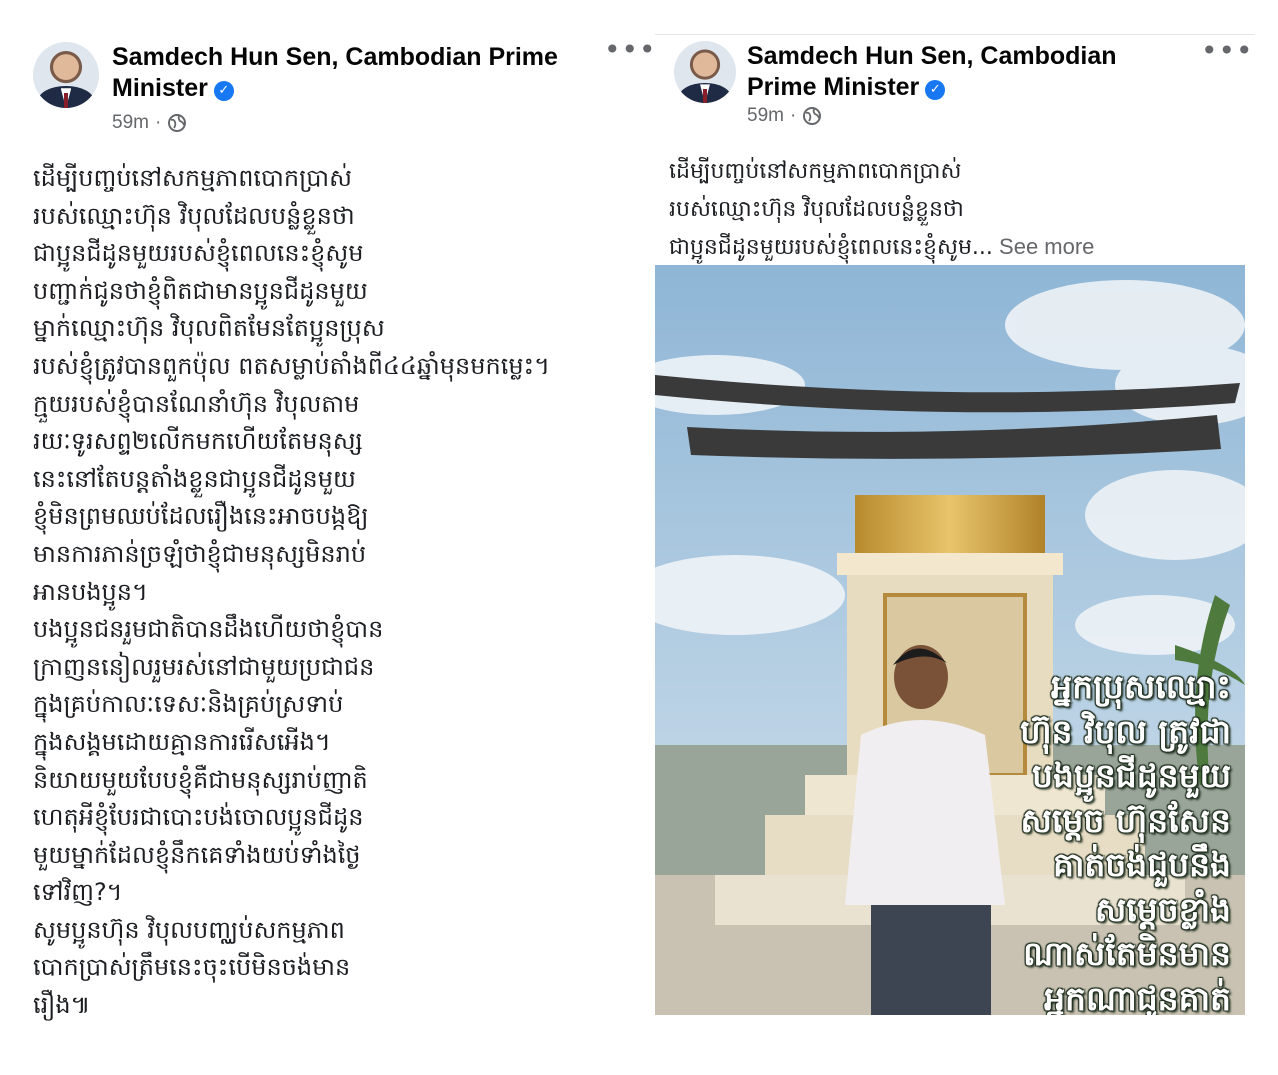 The width and height of the screenshot is (1278, 1075). I want to click on body-line: រឿង៕, so click(62, 1005).